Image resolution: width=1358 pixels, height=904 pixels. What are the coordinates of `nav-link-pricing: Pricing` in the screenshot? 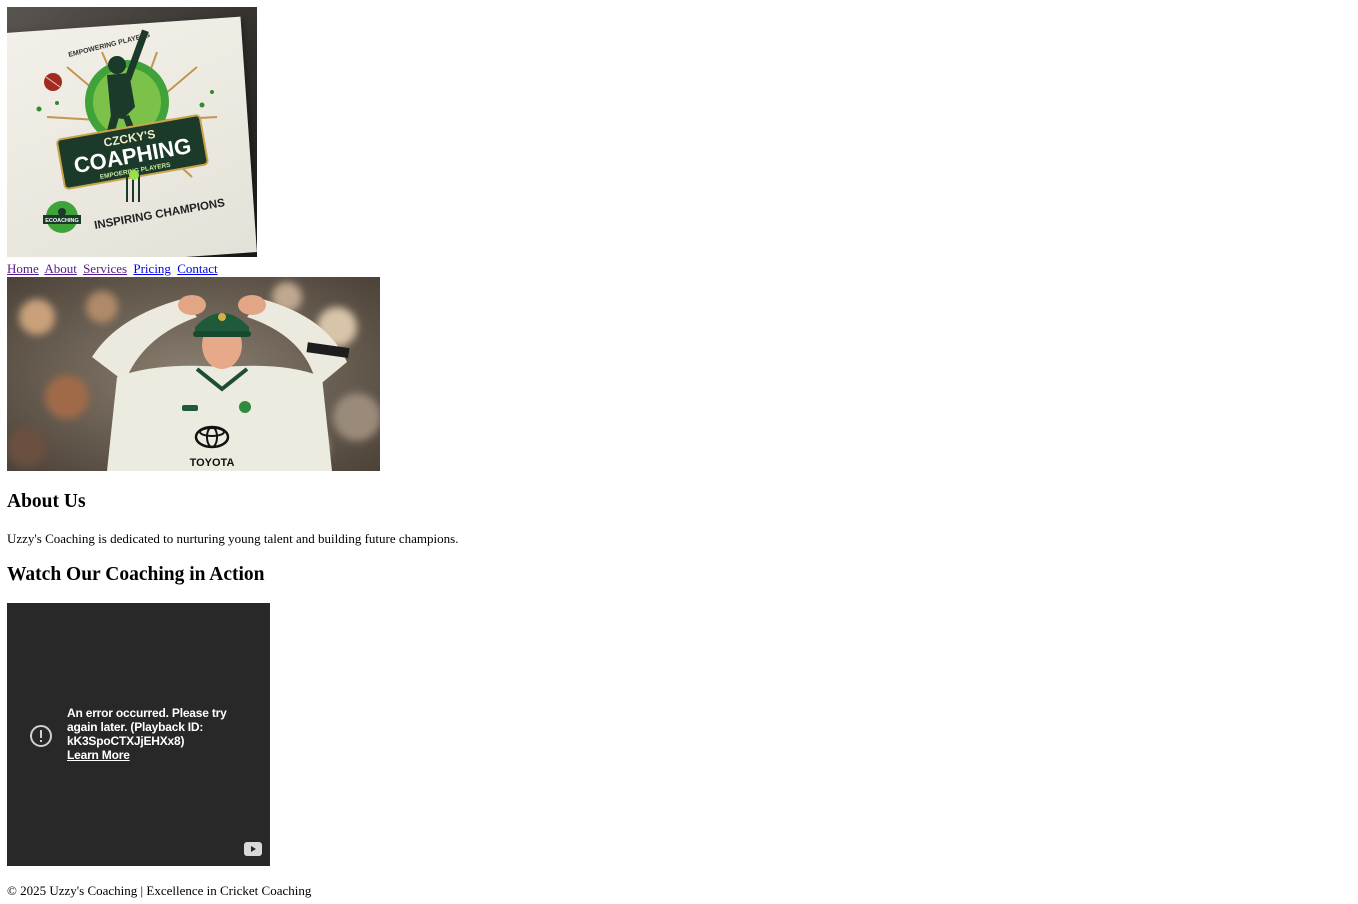 It's located at (152, 268).